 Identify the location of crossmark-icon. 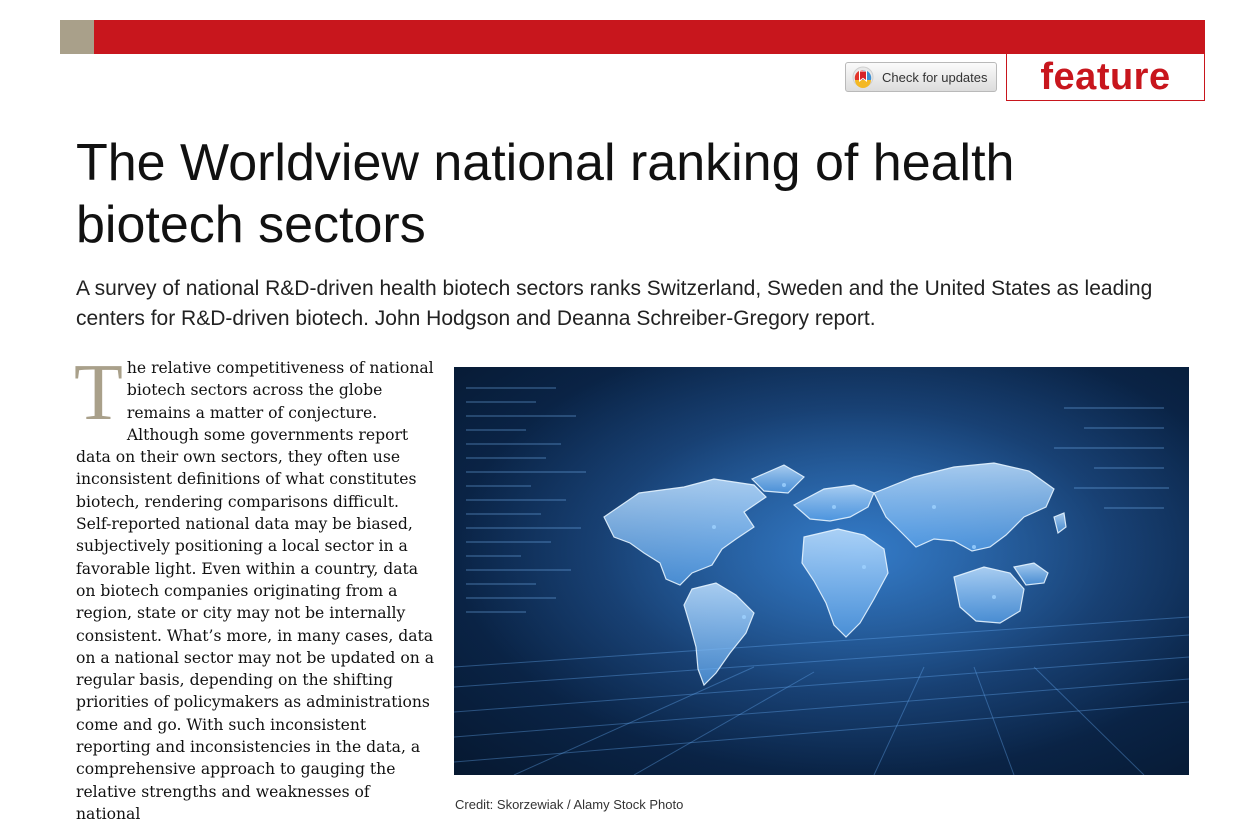
(863, 77).